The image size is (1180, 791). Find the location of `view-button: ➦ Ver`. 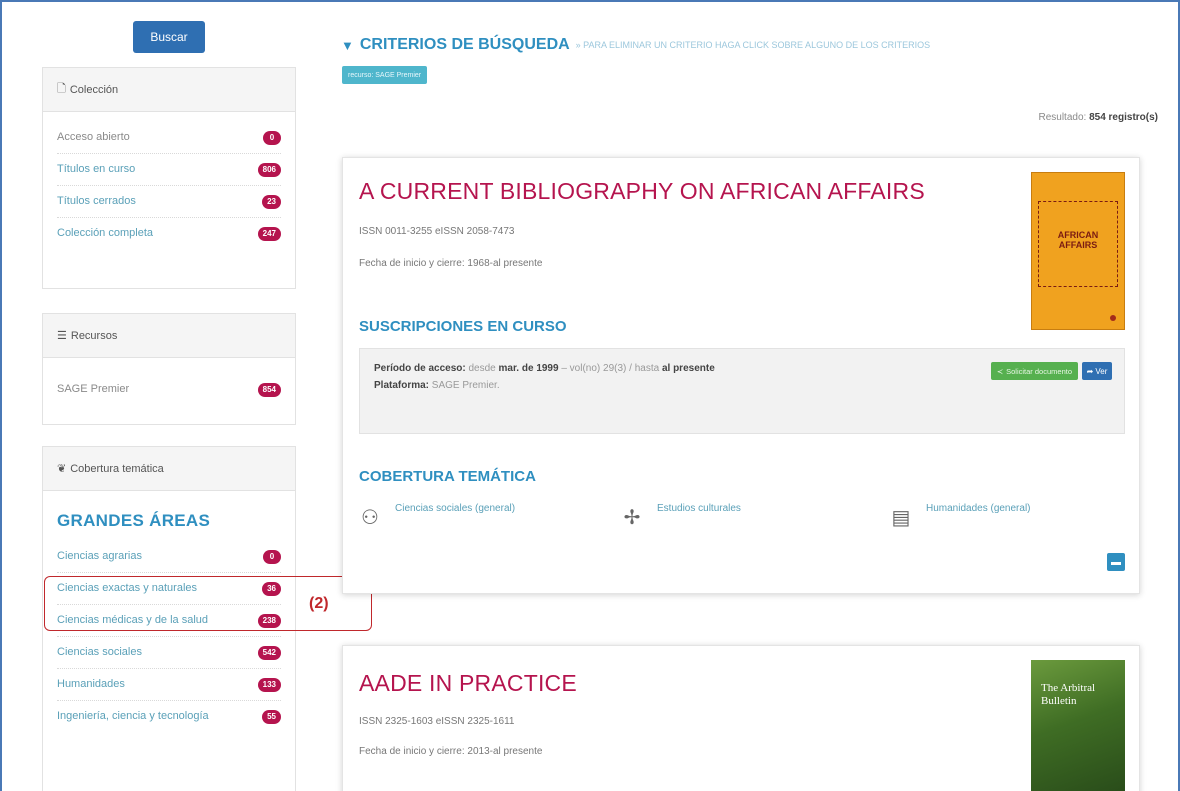

view-button: ➦ Ver is located at coordinates (1097, 371).